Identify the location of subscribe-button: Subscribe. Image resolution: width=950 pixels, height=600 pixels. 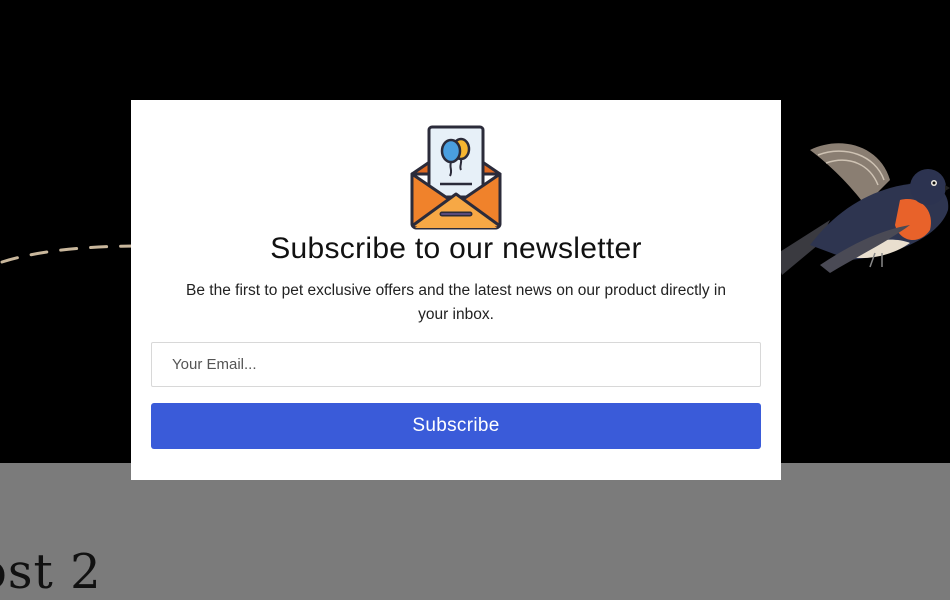
(456, 426).